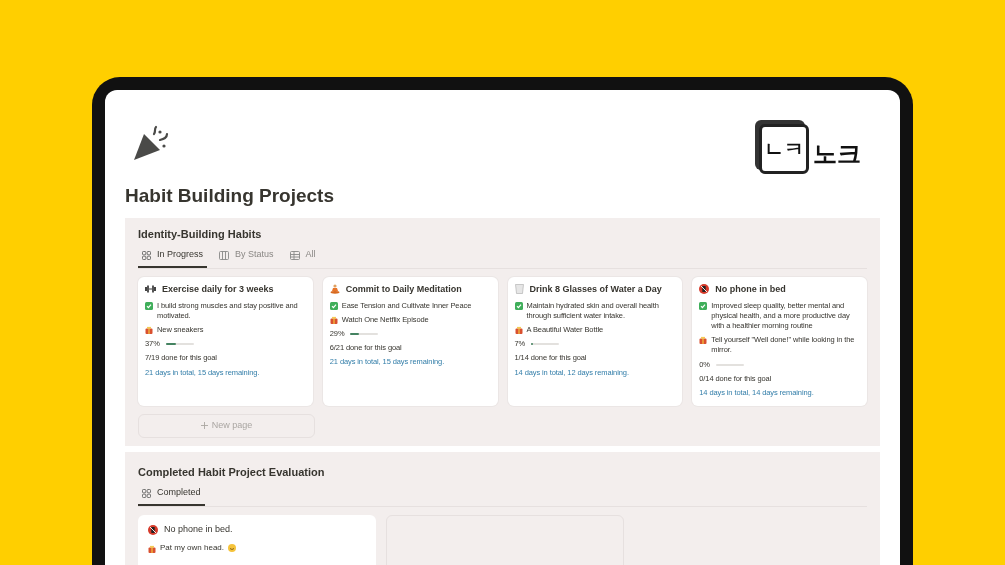 This screenshot has height=565, width=1005. What do you see at coordinates (403, 288) in the screenshot?
I see `card-title: Commit to Daily Meditation` at bounding box center [403, 288].